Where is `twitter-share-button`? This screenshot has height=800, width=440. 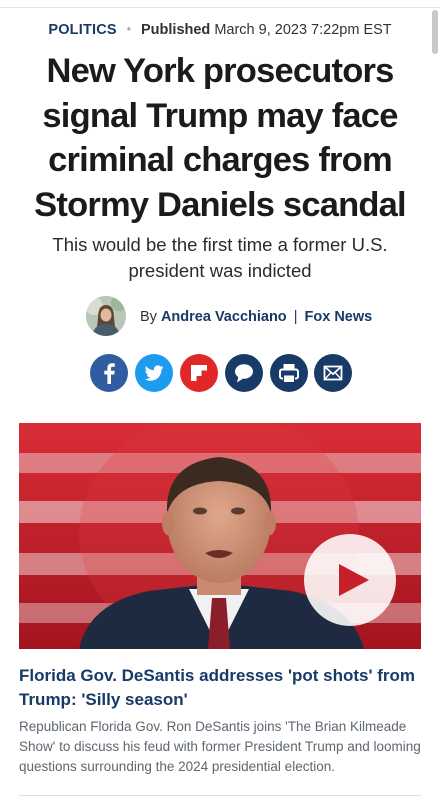 twitter-share-button is located at coordinates (154, 373).